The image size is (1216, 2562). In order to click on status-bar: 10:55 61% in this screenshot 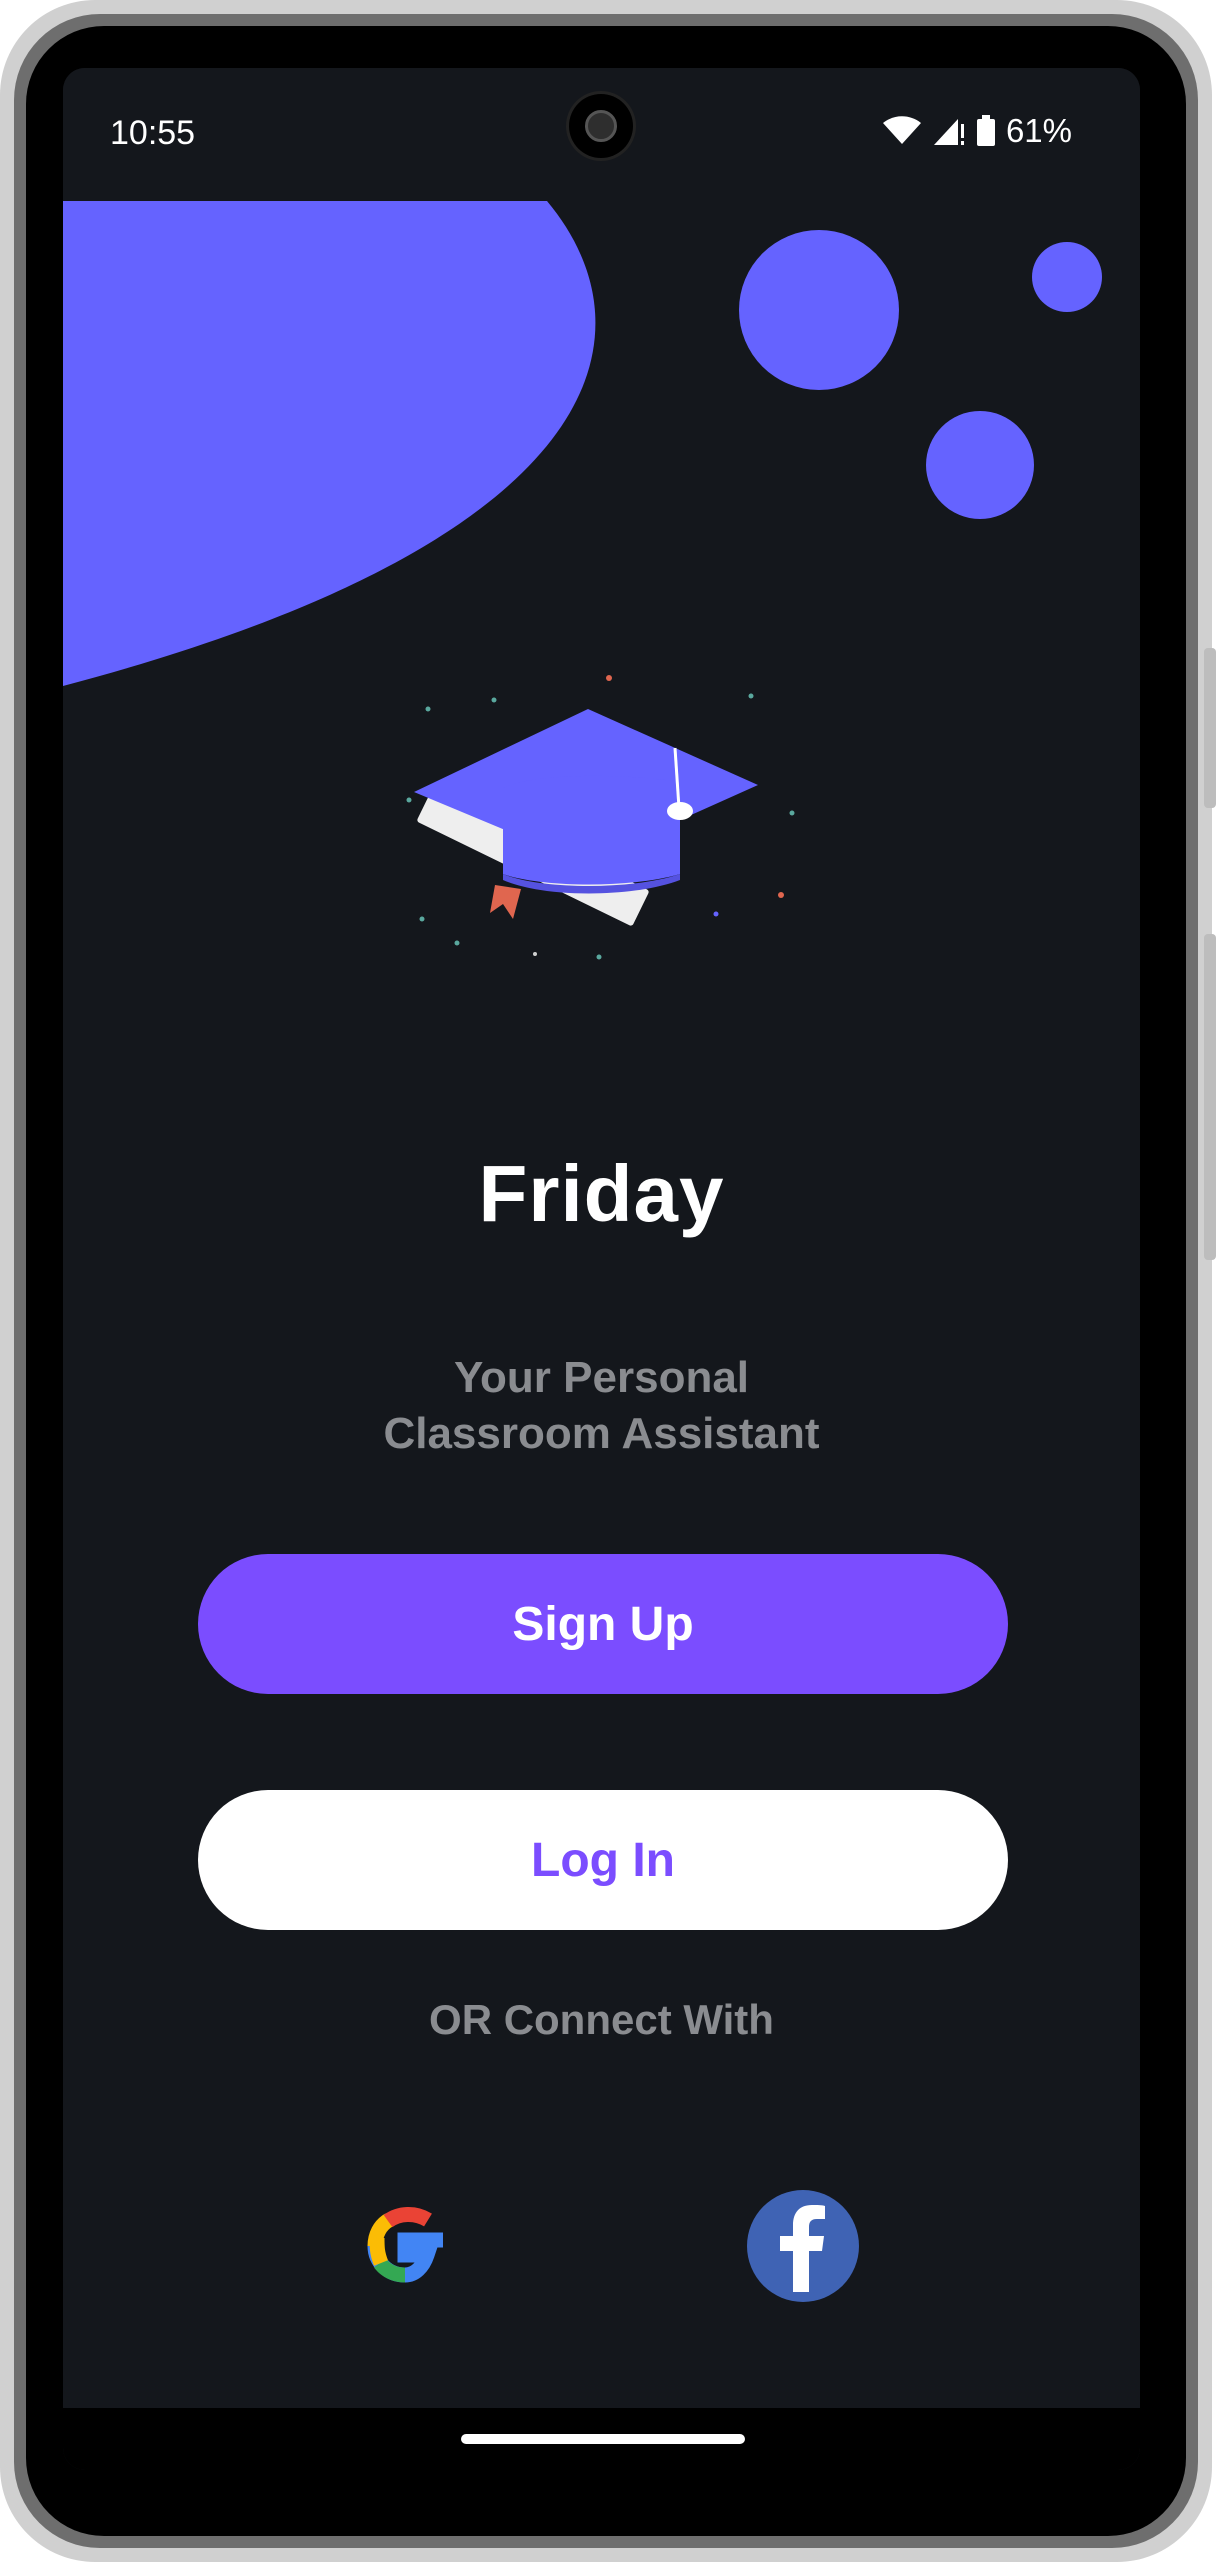, I will do `click(601, 134)`.